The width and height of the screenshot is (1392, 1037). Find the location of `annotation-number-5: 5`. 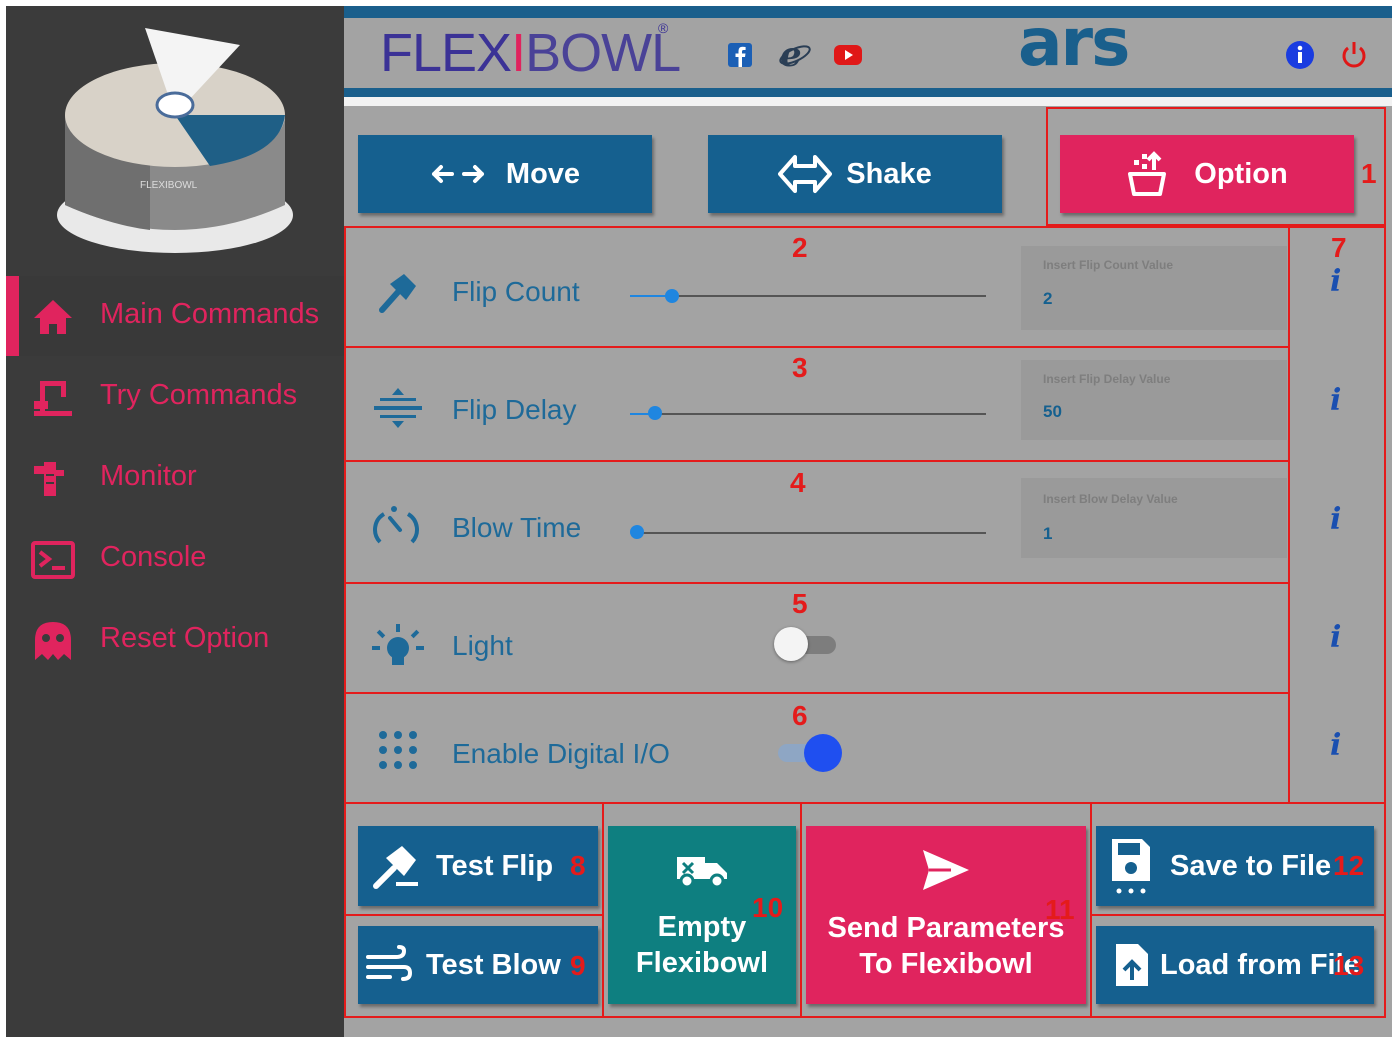

annotation-number-5: 5 is located at coordinates (800, 603).